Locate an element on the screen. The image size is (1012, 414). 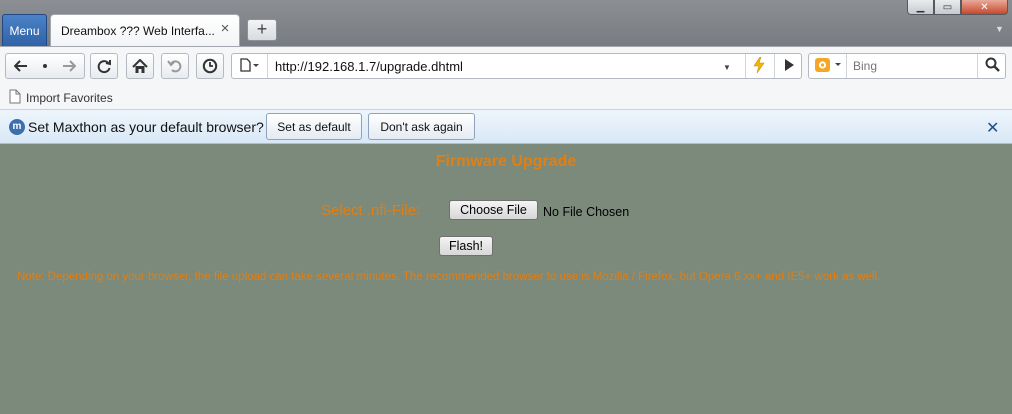
history-button is located at coordinates (210, 66).